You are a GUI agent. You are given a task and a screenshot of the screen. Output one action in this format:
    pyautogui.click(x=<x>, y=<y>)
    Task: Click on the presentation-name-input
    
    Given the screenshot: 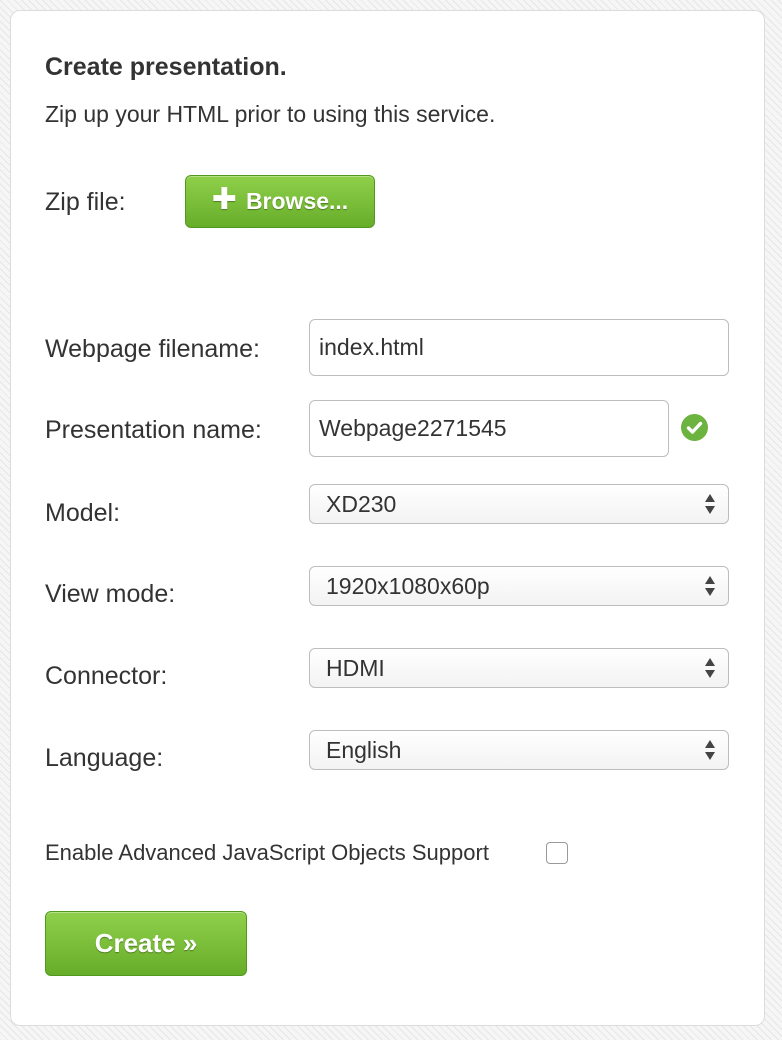 What is the action you would take?
    pyautogui.click(x=489, y=428)
    